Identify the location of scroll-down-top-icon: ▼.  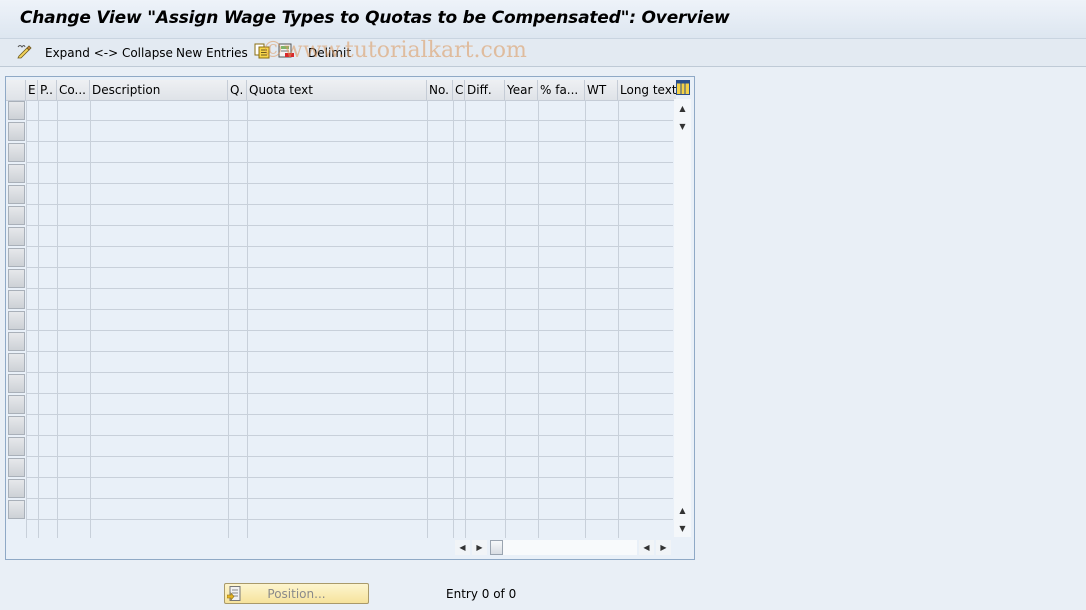
(682, 126).